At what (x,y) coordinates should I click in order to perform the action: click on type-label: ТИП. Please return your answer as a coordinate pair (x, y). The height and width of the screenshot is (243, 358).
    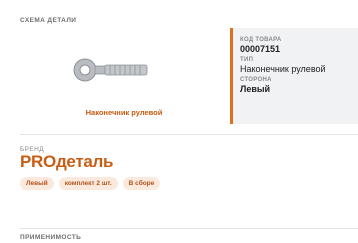
    Looking at the image, I should click on (247, 60).